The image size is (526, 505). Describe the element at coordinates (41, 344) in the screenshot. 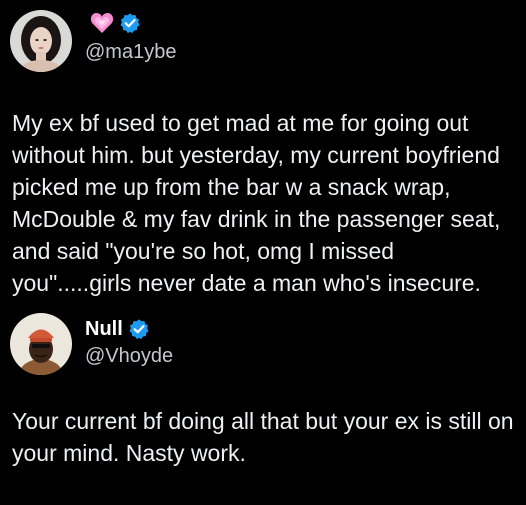

I see `avatar-vhoyde` at that location.